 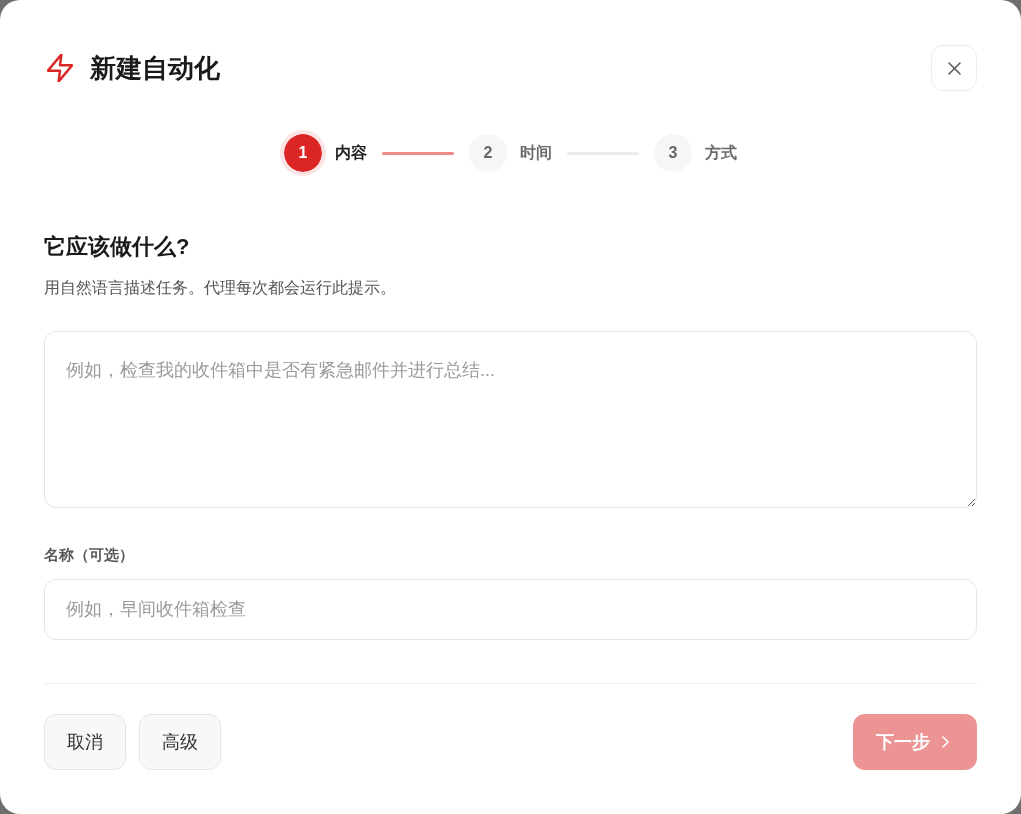 What do you see at coordinates (220, 288) in the screenshot?
I see `section-description: 用自然语言描述任务。代理每次都会运行此提示。` at bounding box center [220, 288].